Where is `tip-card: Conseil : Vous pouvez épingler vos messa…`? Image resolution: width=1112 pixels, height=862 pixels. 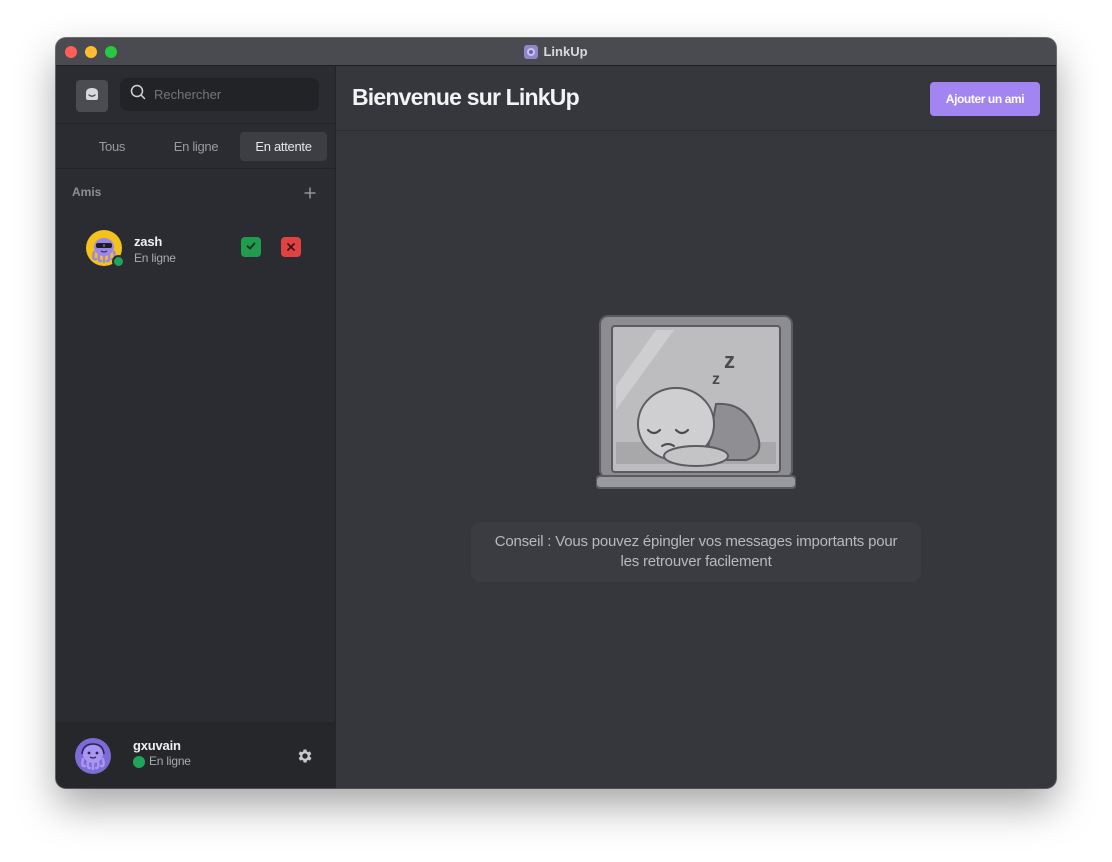
tip-card: Conseil : Vous pouvez épingler vos messa… is located at coordinates (696, 552).